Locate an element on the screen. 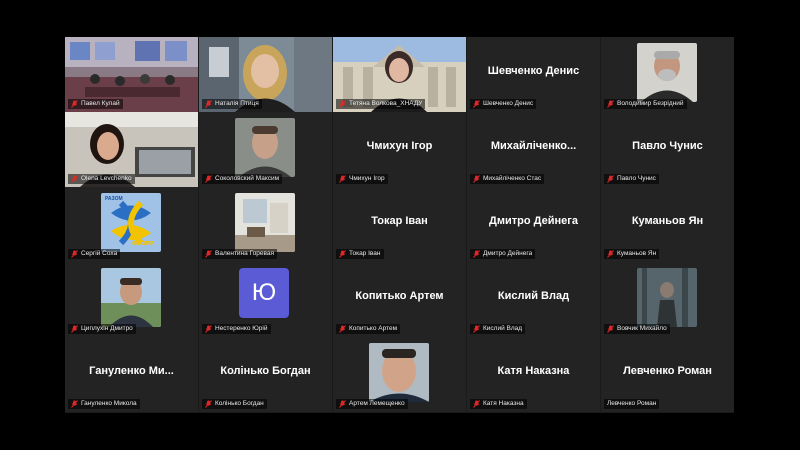 This screenshot has height=450, width=800. participant-name: Сергій Соха is located at coordinates (99, 253).